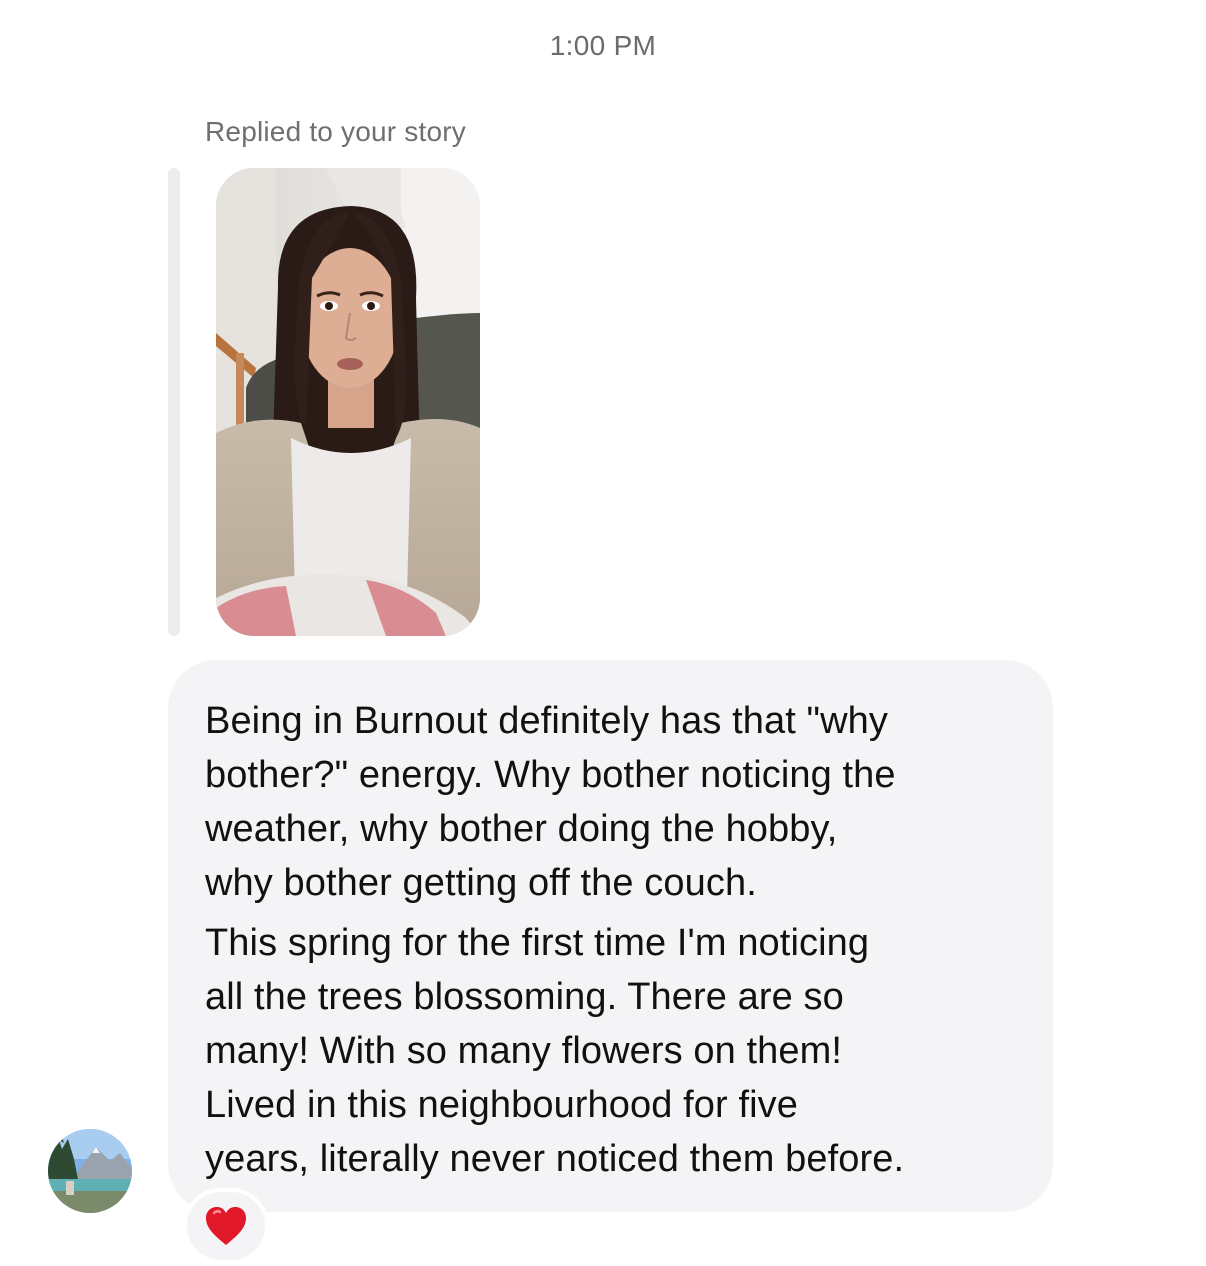  Describe the element at coordinates (174, 402) in the screenshot. I see `reply-quote-bar` at that location.